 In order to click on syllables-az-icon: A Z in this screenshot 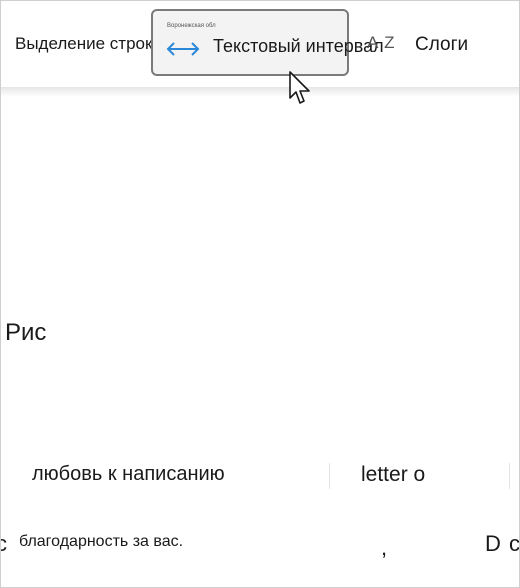, I will do `click(381, 42)`.